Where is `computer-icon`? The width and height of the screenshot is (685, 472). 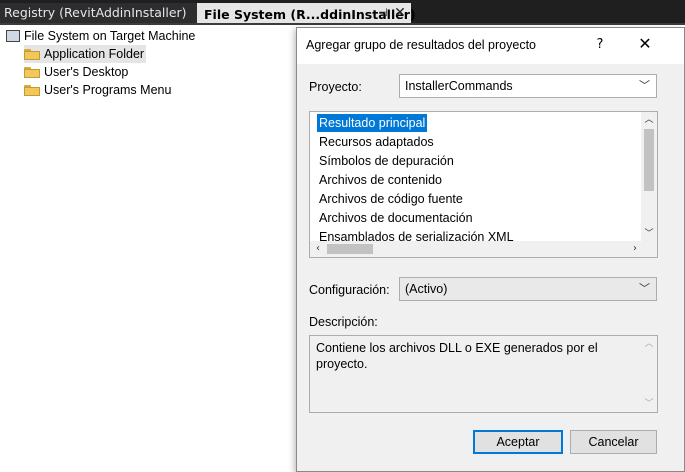 computer-icon is located at coordinates (13, 35).